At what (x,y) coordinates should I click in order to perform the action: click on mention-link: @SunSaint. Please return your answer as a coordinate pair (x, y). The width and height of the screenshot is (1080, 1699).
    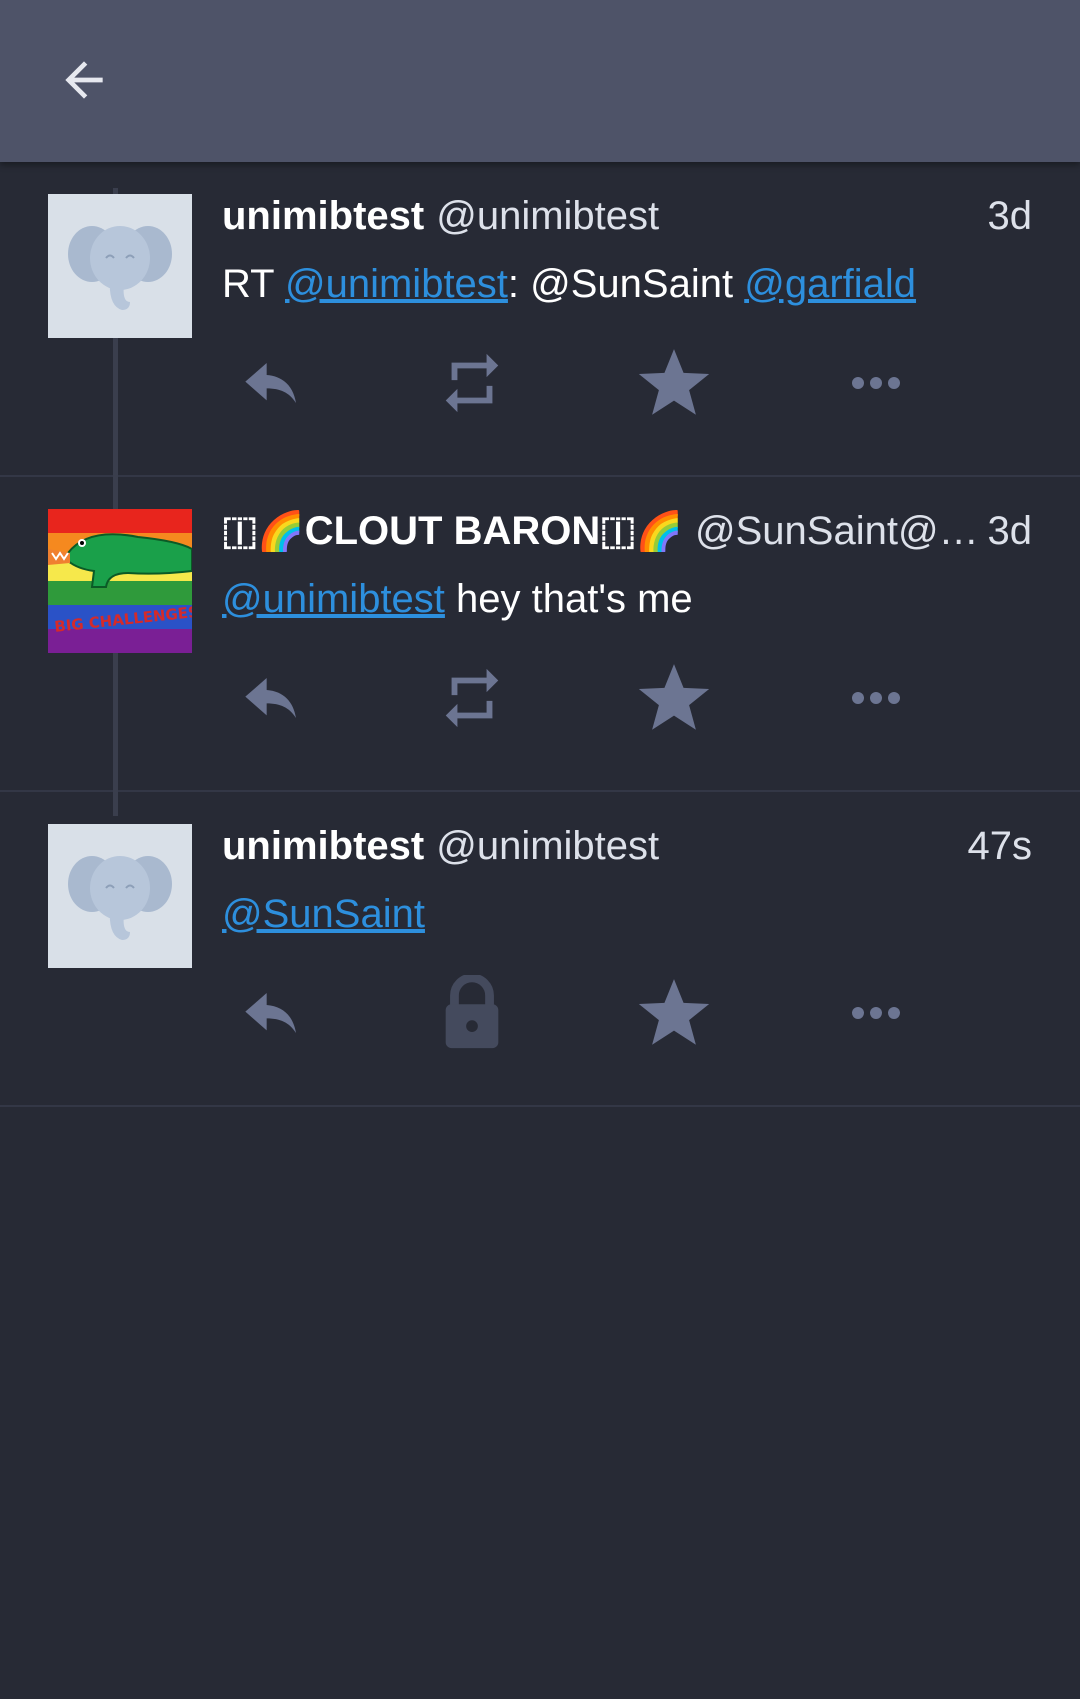
    Looking at the image, I should click on (323, 914).